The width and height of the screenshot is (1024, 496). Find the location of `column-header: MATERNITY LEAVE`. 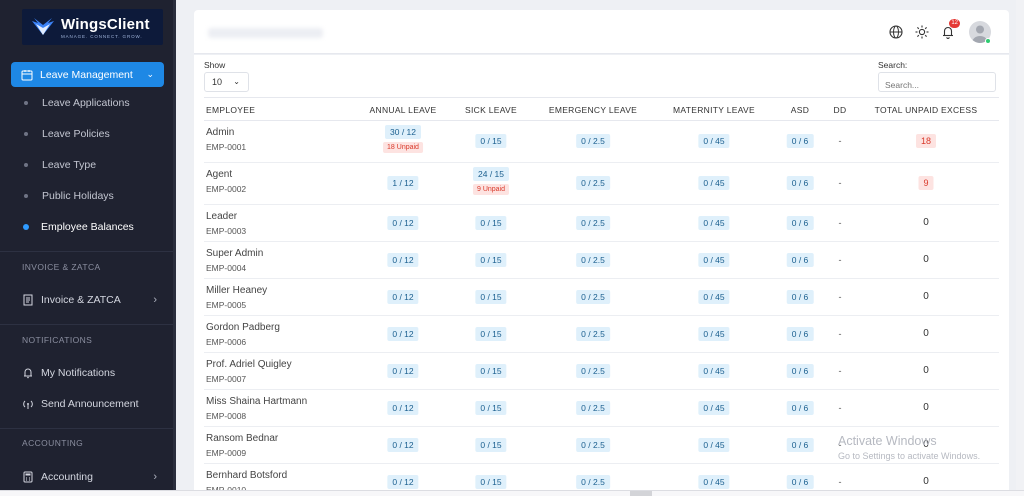

column-header: MATERNITY LEAVE is located at coordinates (714, 110).